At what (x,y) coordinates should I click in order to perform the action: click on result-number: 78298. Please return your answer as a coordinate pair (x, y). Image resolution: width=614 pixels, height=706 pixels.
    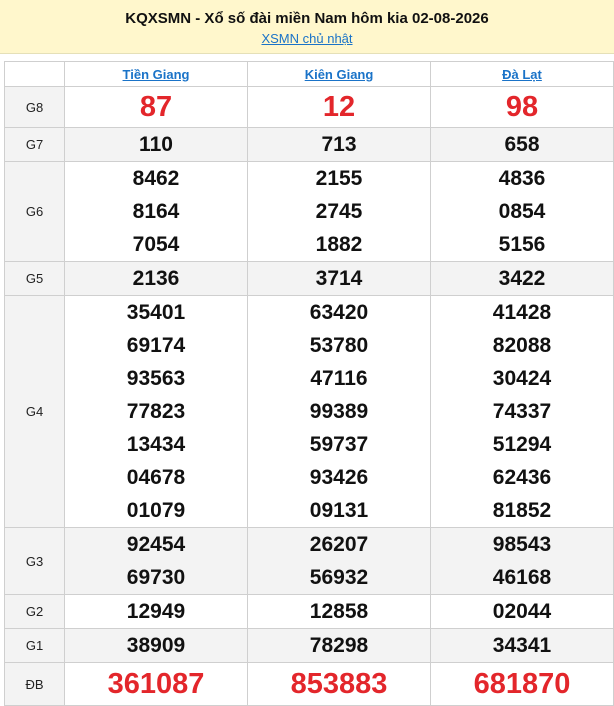
    Looking at the image, I should click on (339, 645).